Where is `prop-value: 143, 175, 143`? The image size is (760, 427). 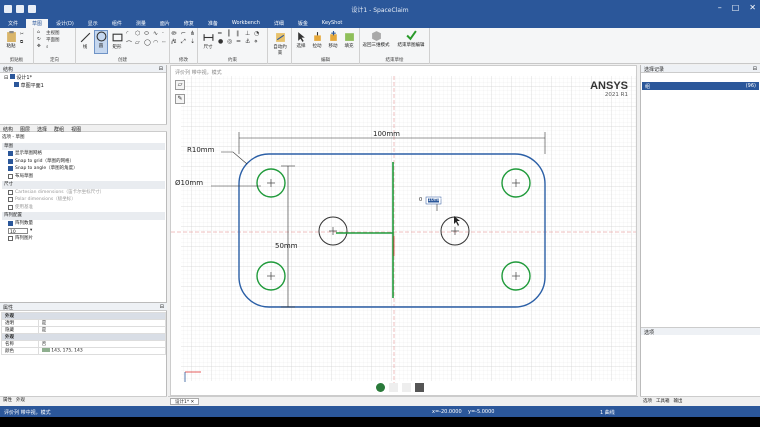
prop-value: 143, 175, 143 is located at coordinates (102, 351).